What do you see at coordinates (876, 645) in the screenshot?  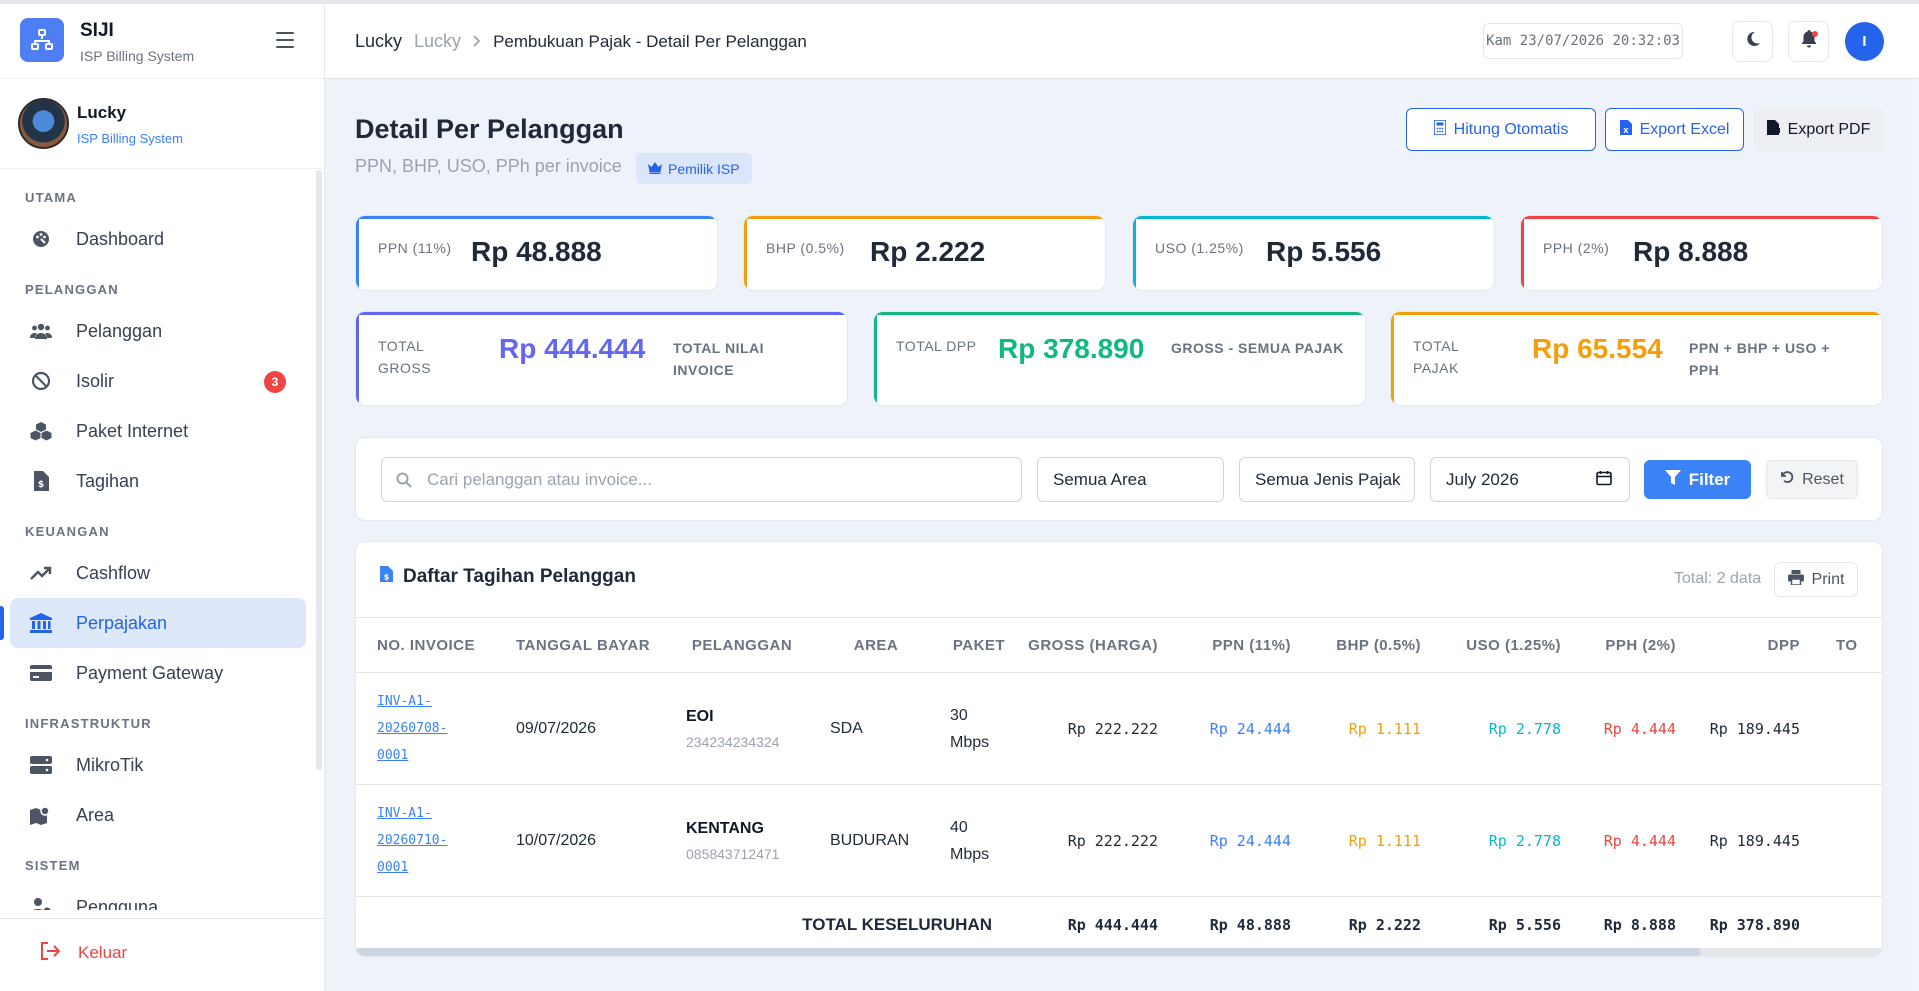 I see `col-area: AREA` at bounding box center [876, 645].